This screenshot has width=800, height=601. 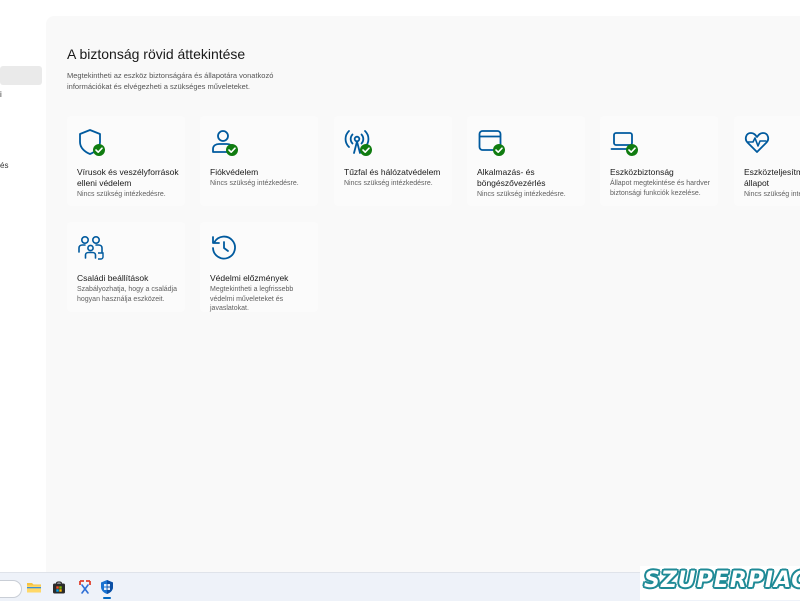 What do you see at coordinates (758, 142) in the screenshot?
I see `heart-pulse-icon` at bounding box center [758, 142].